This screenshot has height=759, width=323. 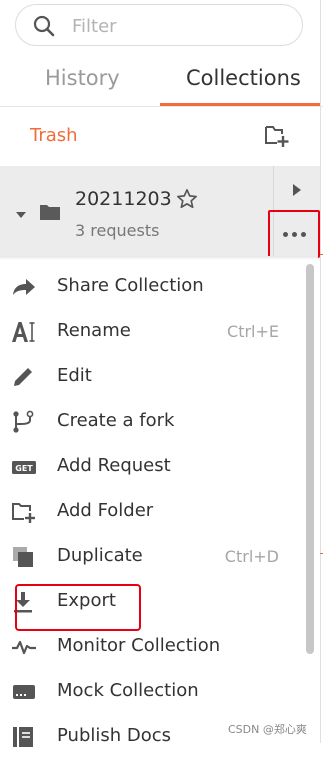 What do you see at coordinates (150, 332) in the screenshot?
I see `menu-item-rename: Rename Ctrl+E` at bounding box center [150, 332].